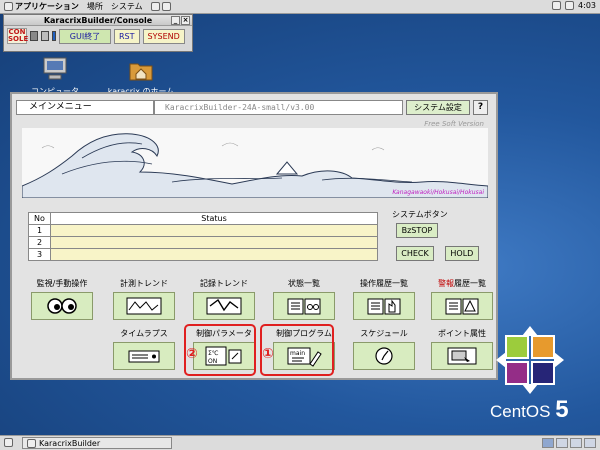  What do you see at coordinates (54, 36) in the screenshot?
I see `indicator-icon` at bounding box center [54, 36].